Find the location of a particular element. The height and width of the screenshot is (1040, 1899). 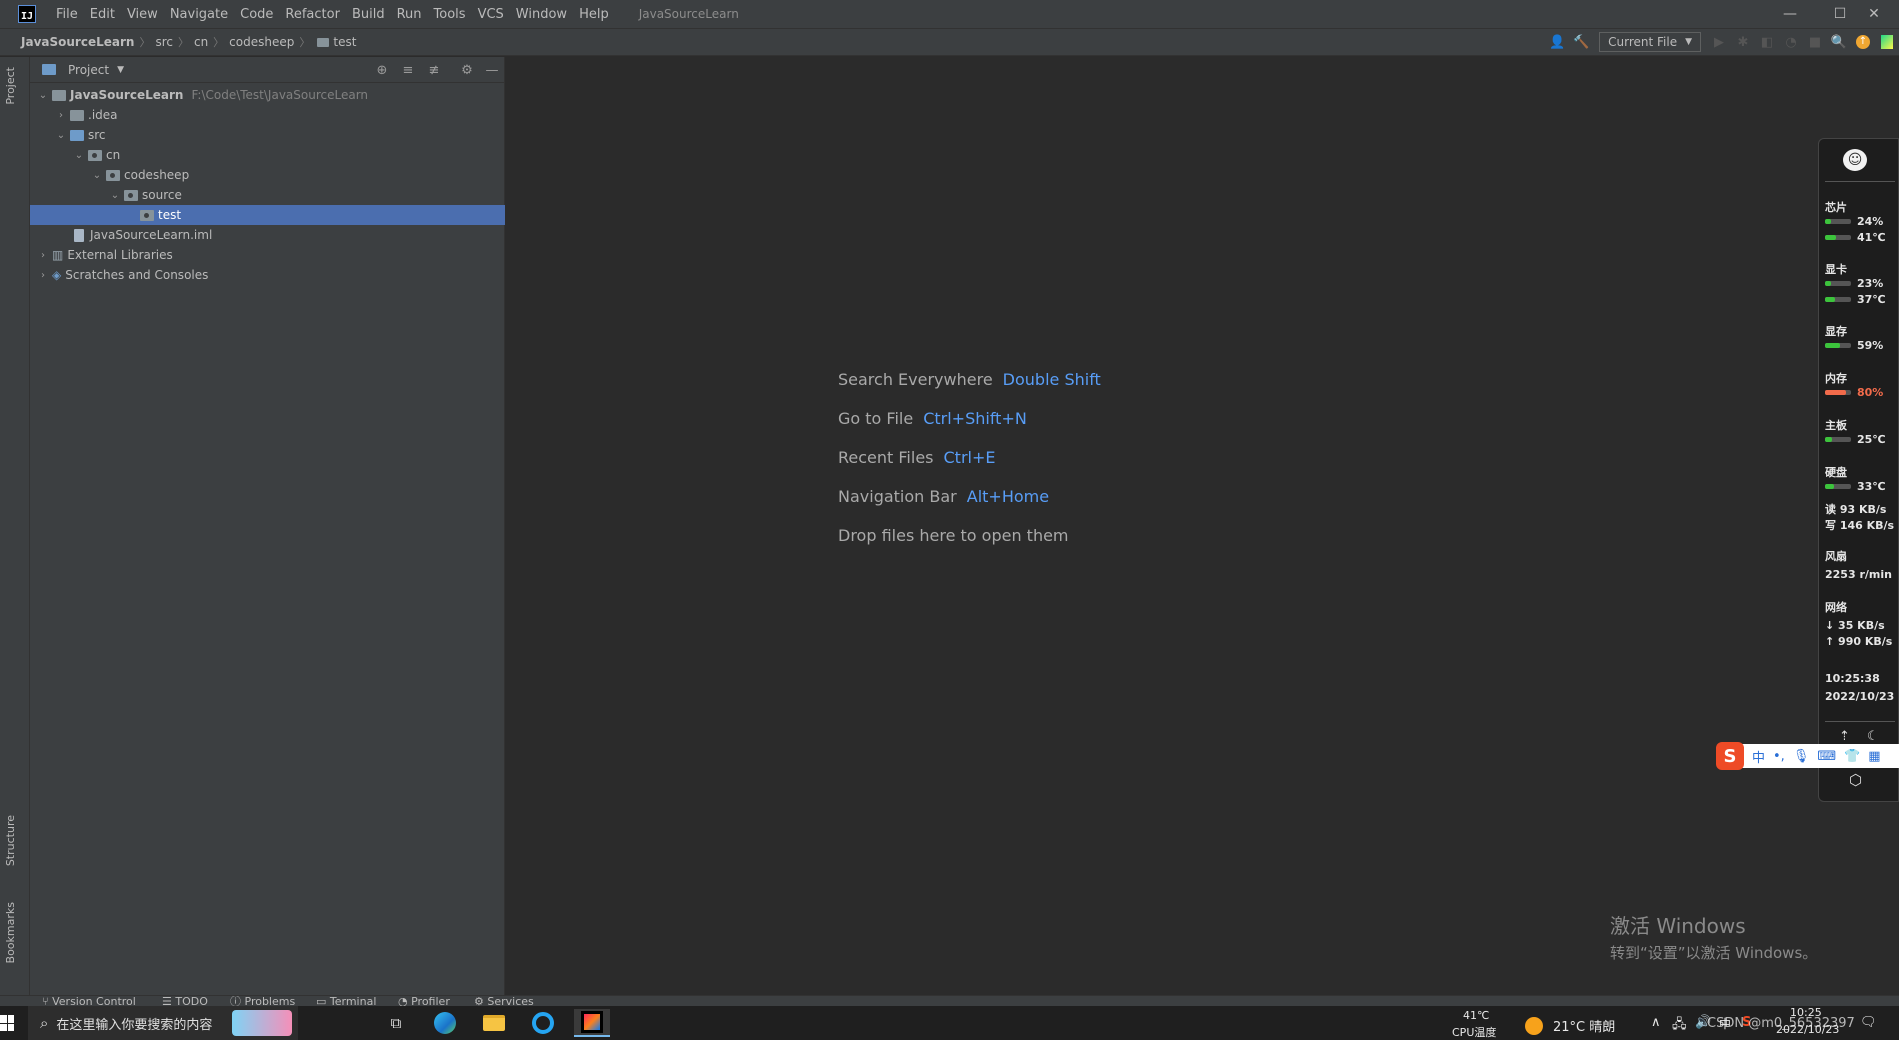

build-hammer-icon: 🔨 is located at coordinates (1581, 42).